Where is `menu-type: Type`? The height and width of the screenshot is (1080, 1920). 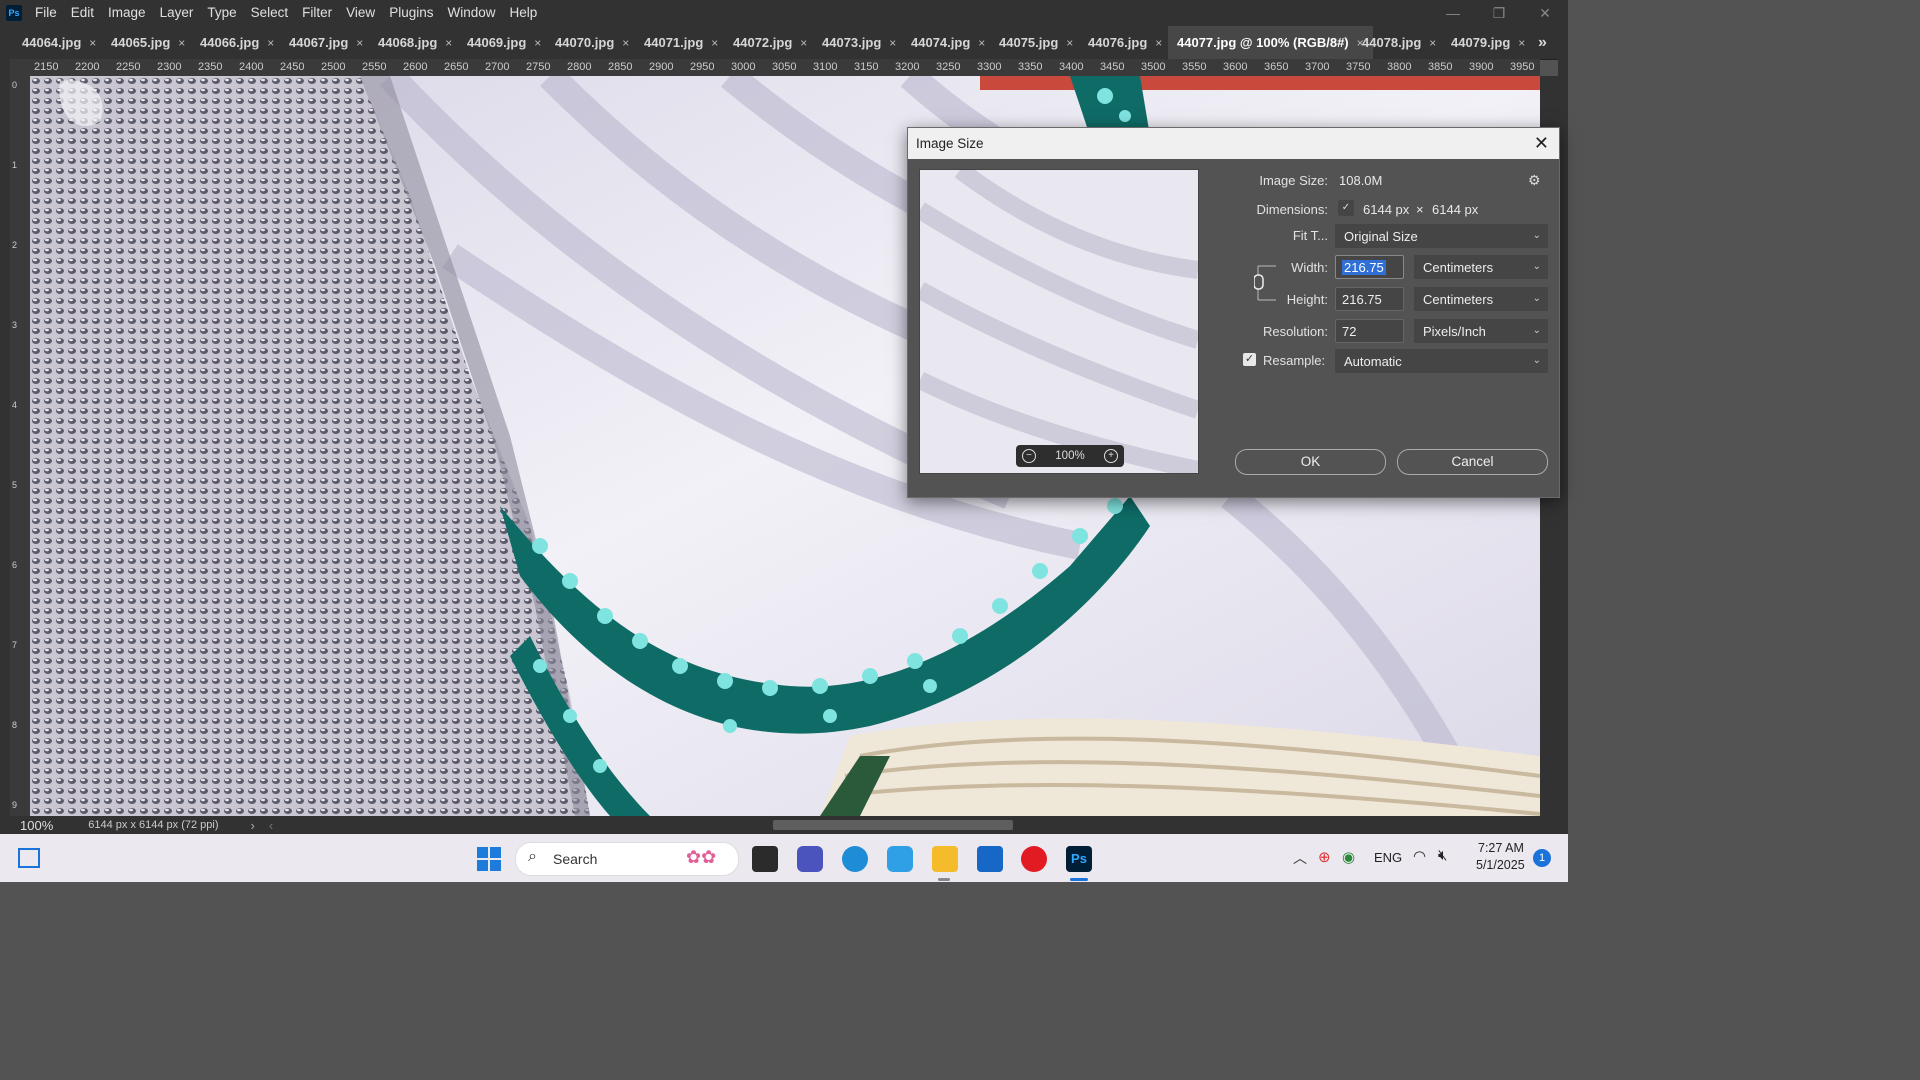
menu-type: Type is located at coordinates (221, 13).